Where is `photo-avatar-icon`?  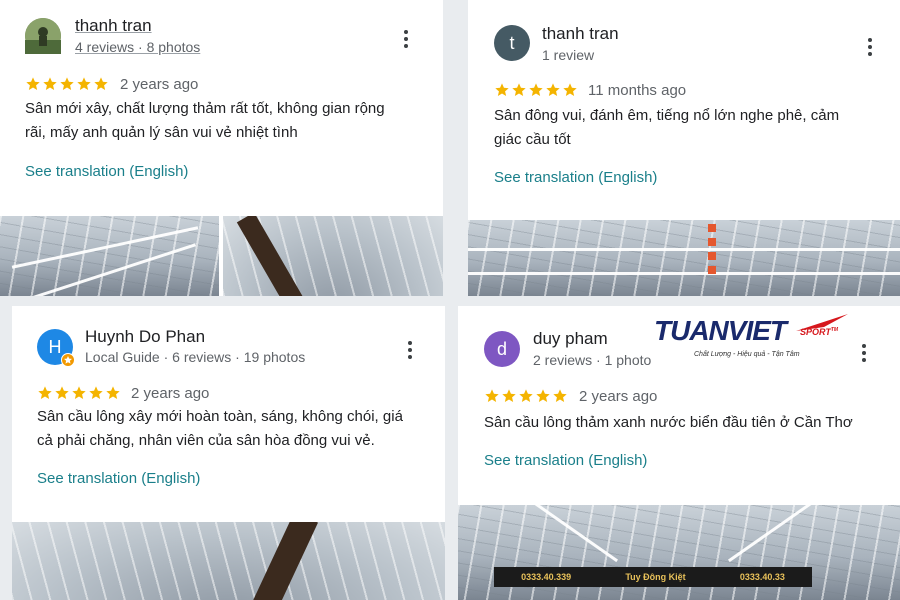
photo-avatar-icon is located at coordinates (43, 36).